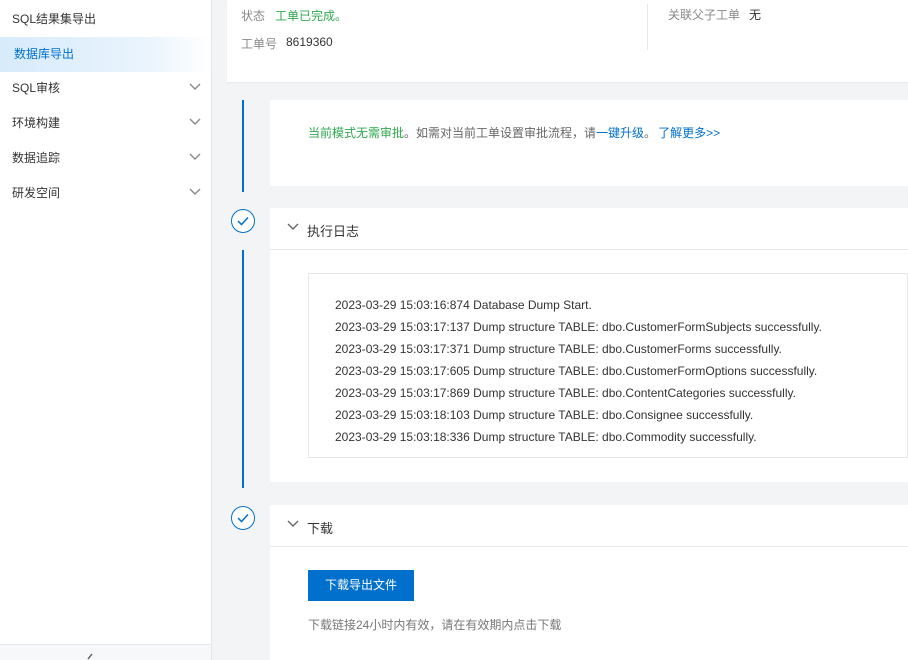  Describe the element at coordinates (320, 528) in the screenshot. I see `download-title: 下载` at that location.